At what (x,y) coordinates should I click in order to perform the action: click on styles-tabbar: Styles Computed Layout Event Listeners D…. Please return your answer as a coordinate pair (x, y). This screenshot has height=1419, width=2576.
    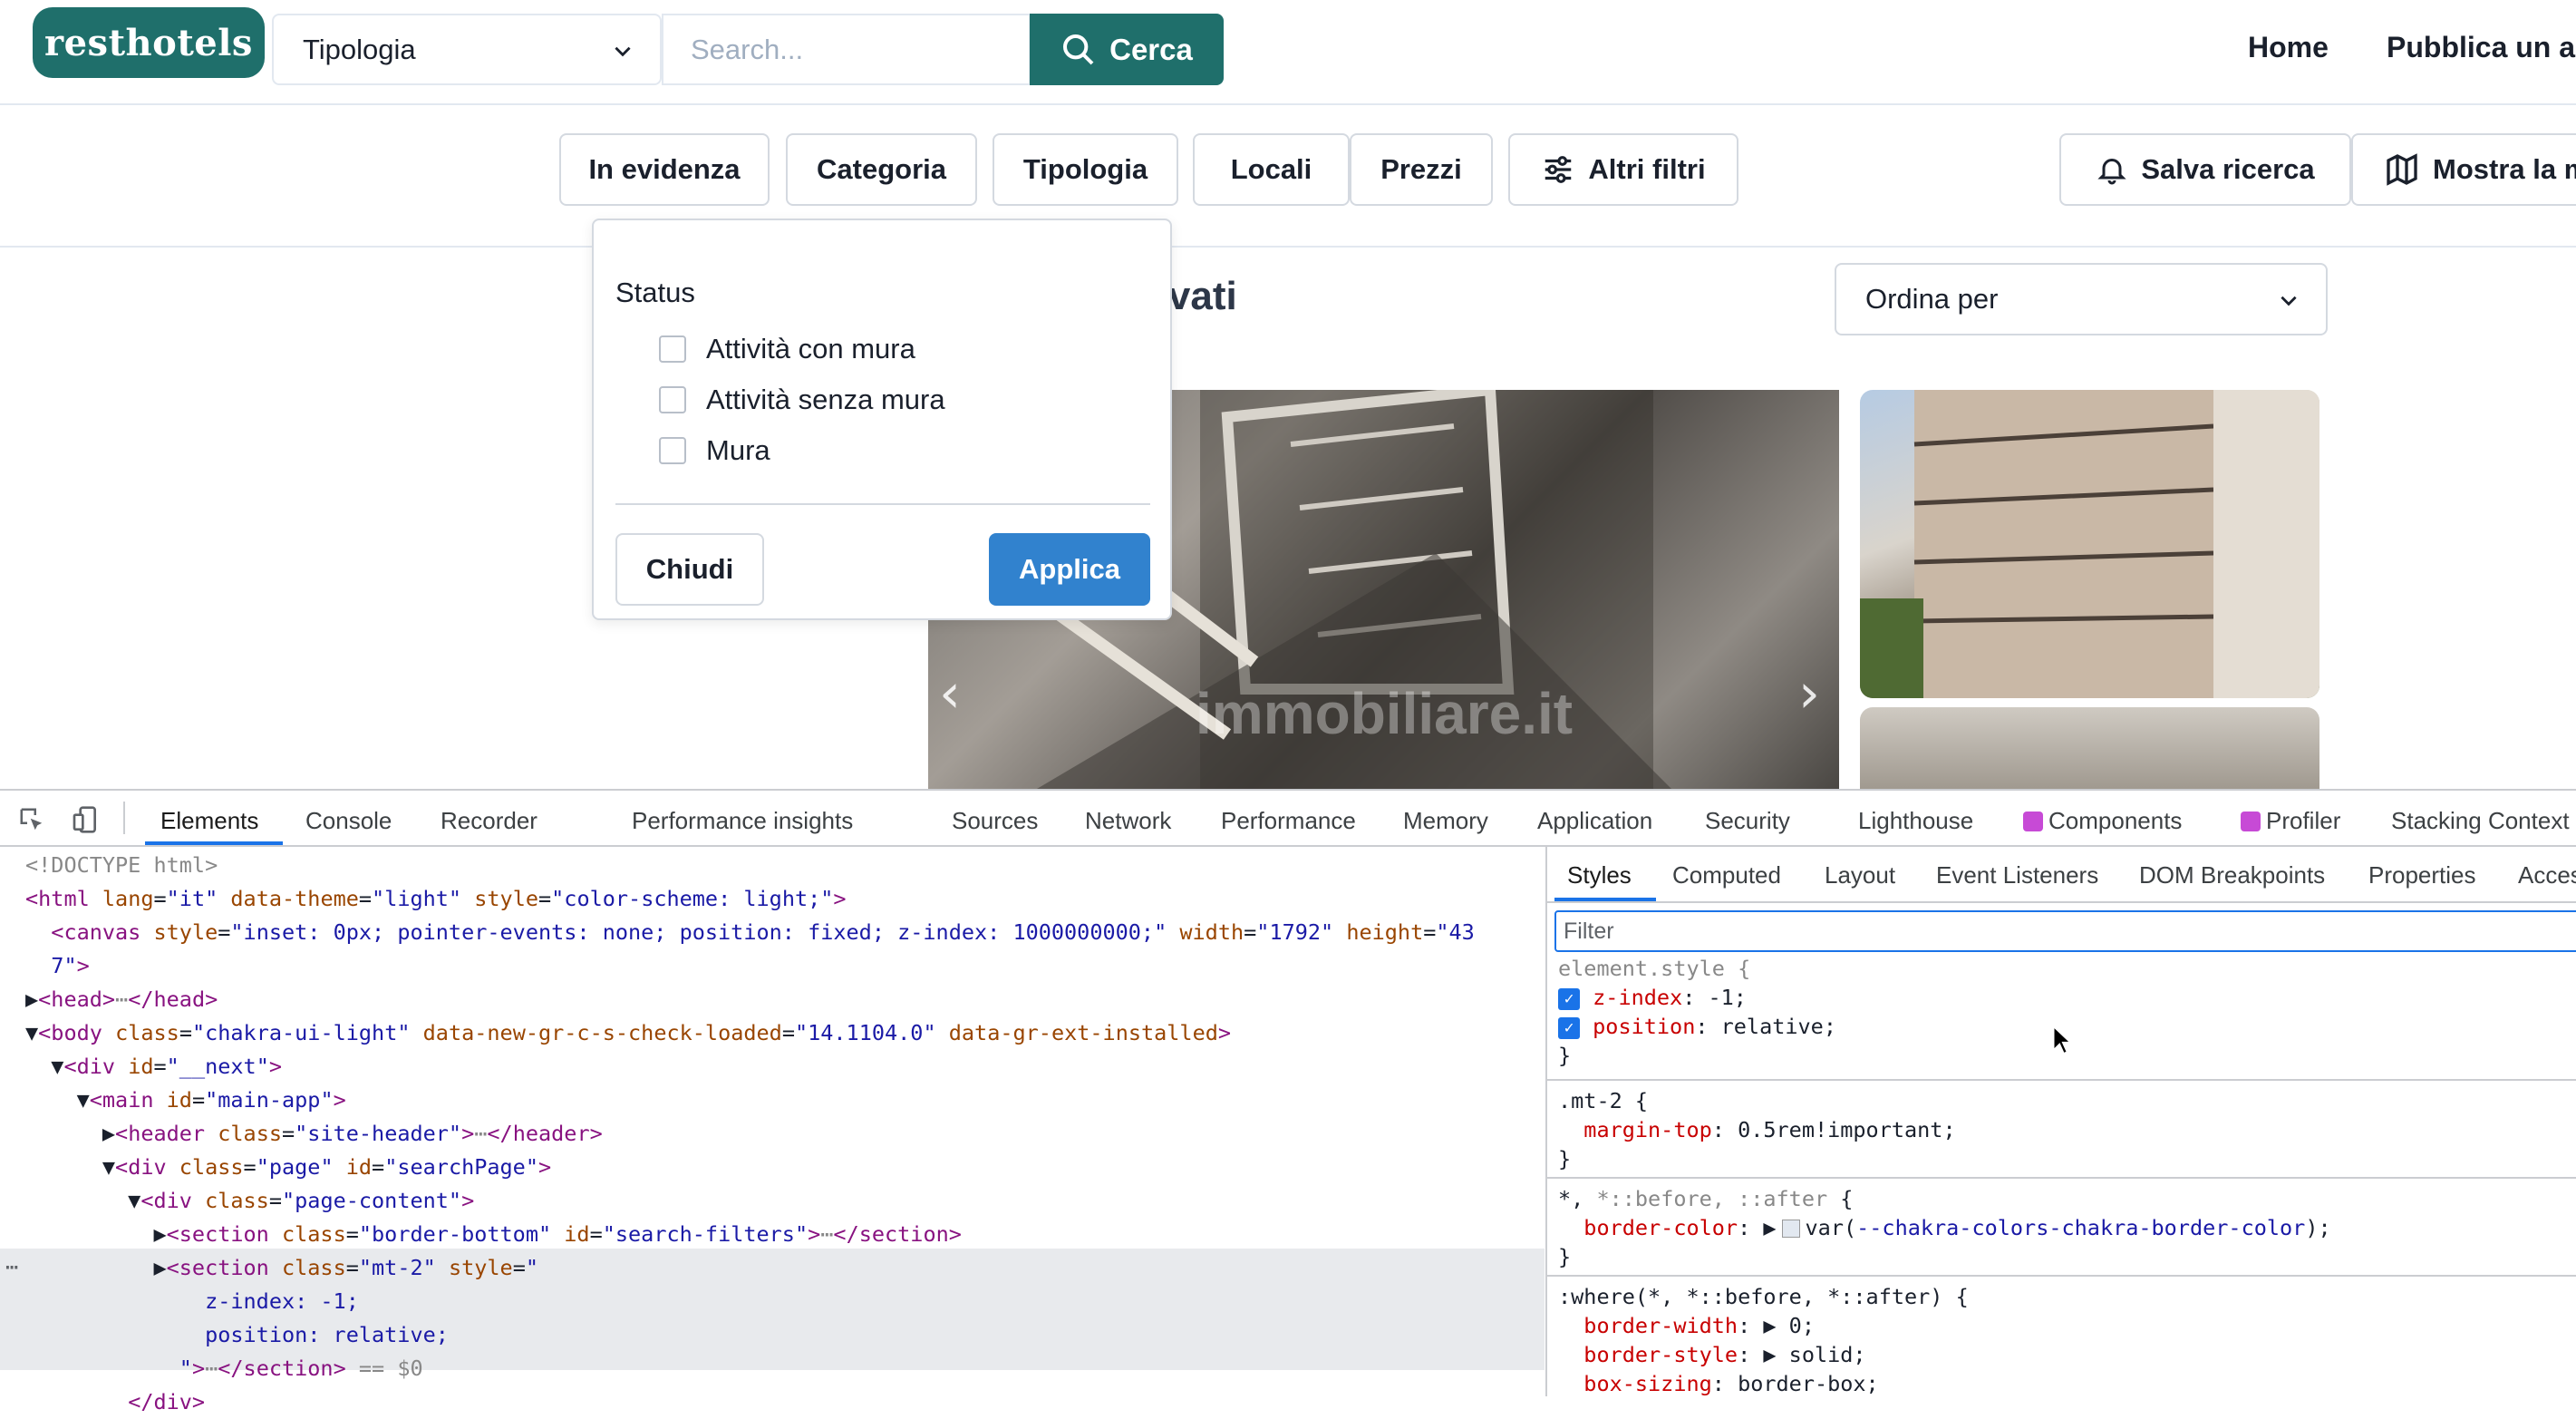
    Looking at the image, I should click on (2061, 875).